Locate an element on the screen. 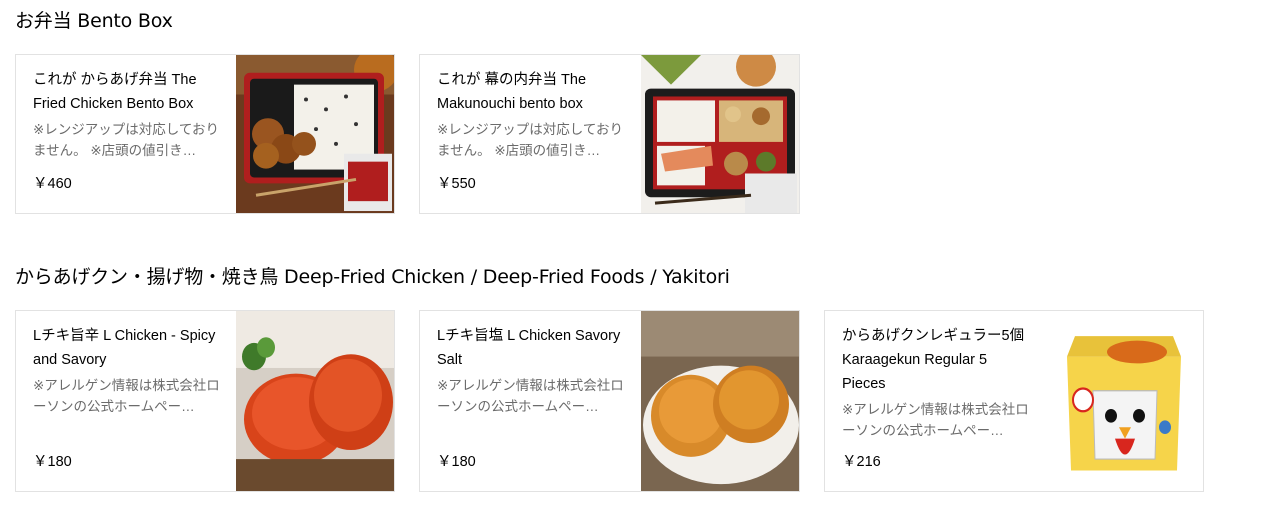  makunouchi-bento-photo is located at coordinates (720, 134).